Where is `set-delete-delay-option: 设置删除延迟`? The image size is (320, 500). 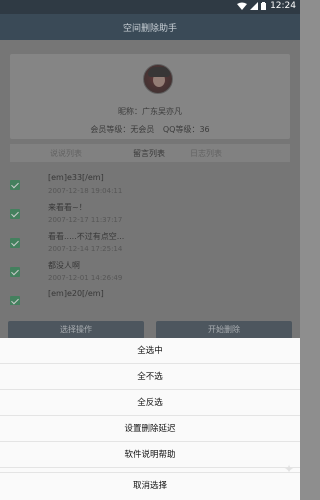
set-delete-delay-option: 设置删除延迟 is located at coordinates (150, 429).